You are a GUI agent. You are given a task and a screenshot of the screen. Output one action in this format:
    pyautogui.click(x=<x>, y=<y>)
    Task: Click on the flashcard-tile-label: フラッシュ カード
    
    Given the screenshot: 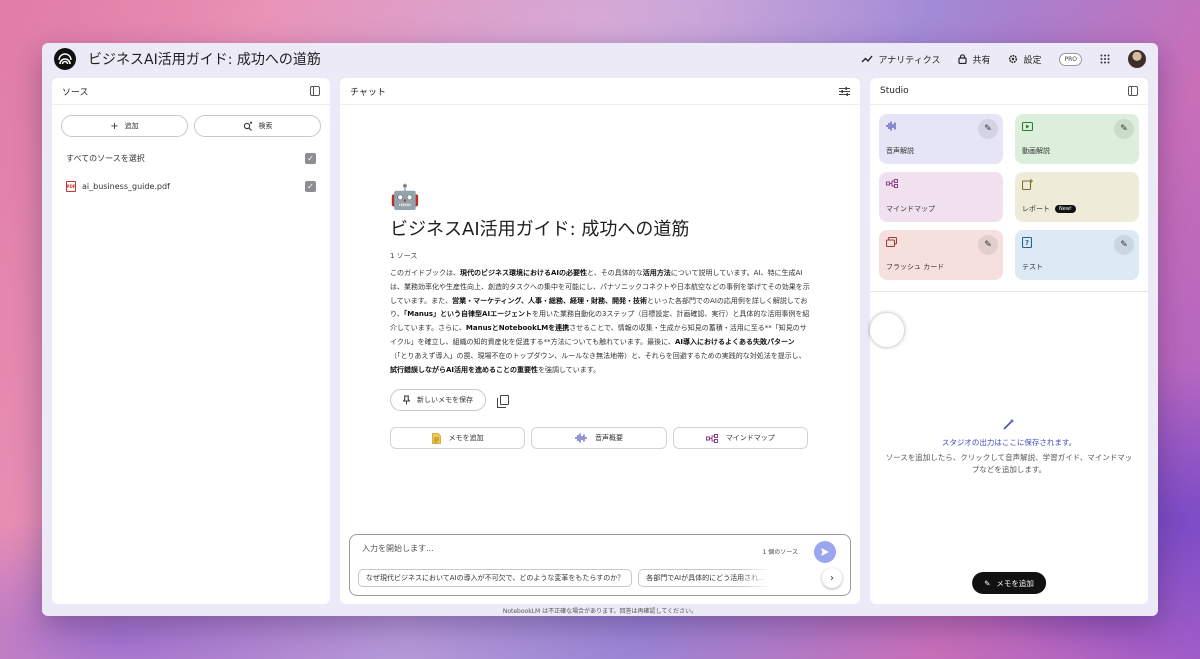 What is the action you would take?
    pyautogui.click(x=915, y=267)
    